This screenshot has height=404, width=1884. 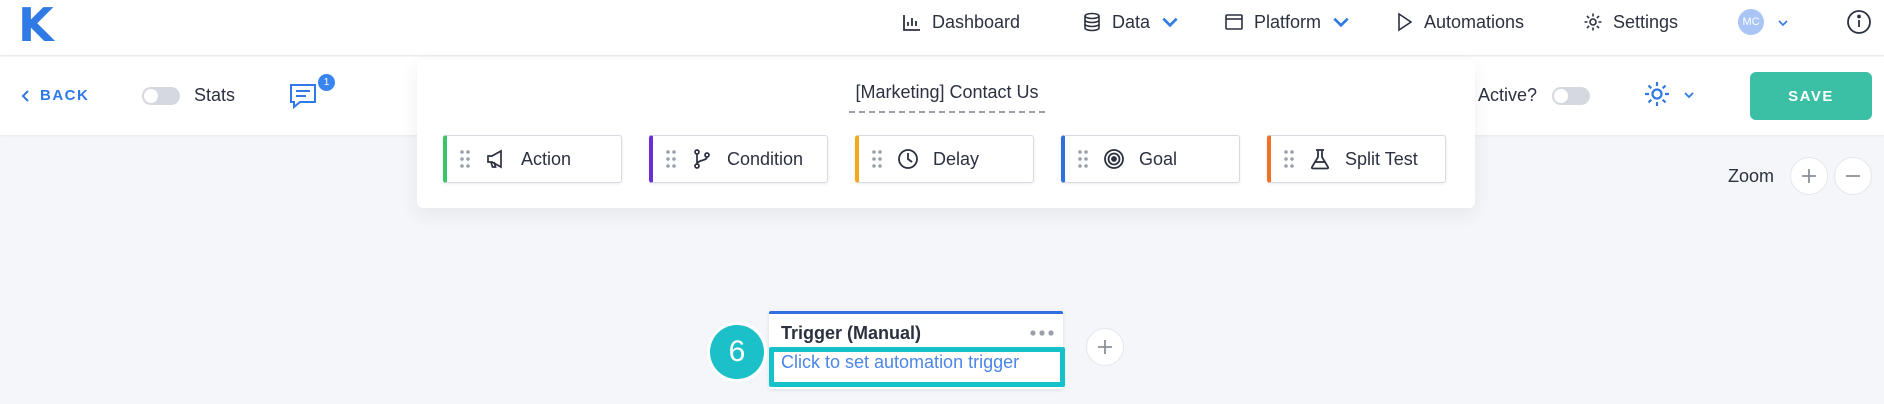 What do you see at coordinates (956, 158) in the screenshot?
I see `block-label: Delay` at bounding box center [956, 158].